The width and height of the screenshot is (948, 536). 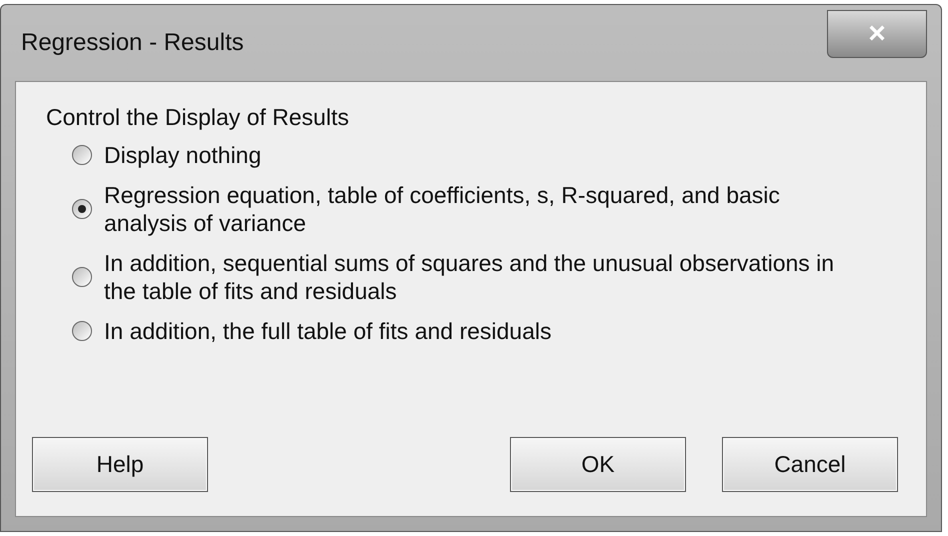 I want to click on dialog-button: Cancel, so click(x=810, y=464).